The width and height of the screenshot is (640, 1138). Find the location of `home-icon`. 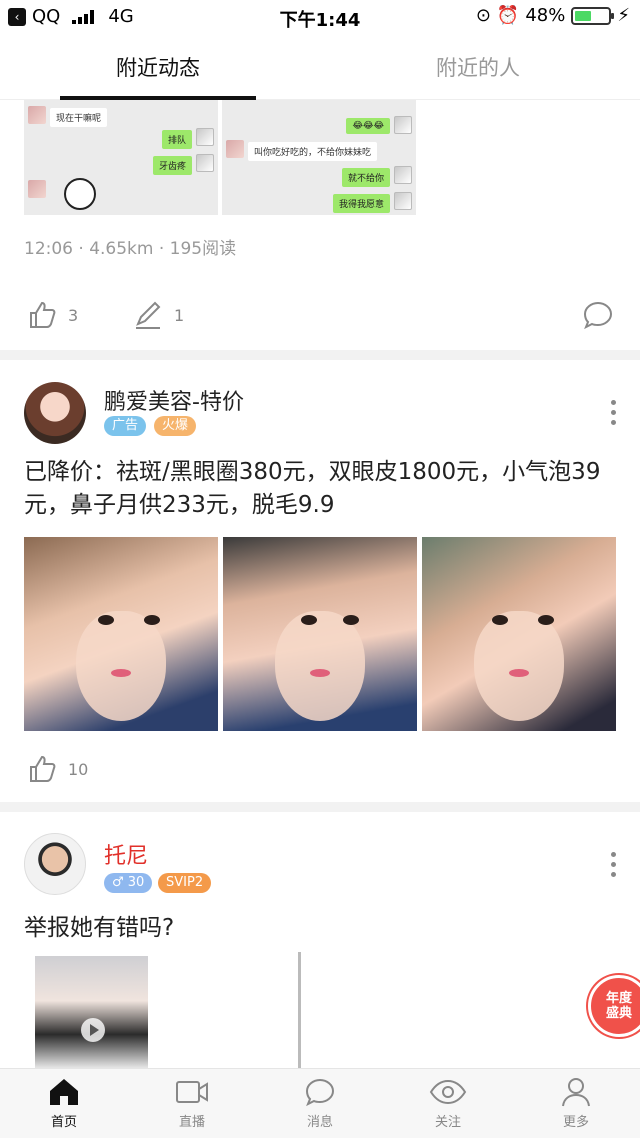

home-icon is located at coordinates (64, 1092).